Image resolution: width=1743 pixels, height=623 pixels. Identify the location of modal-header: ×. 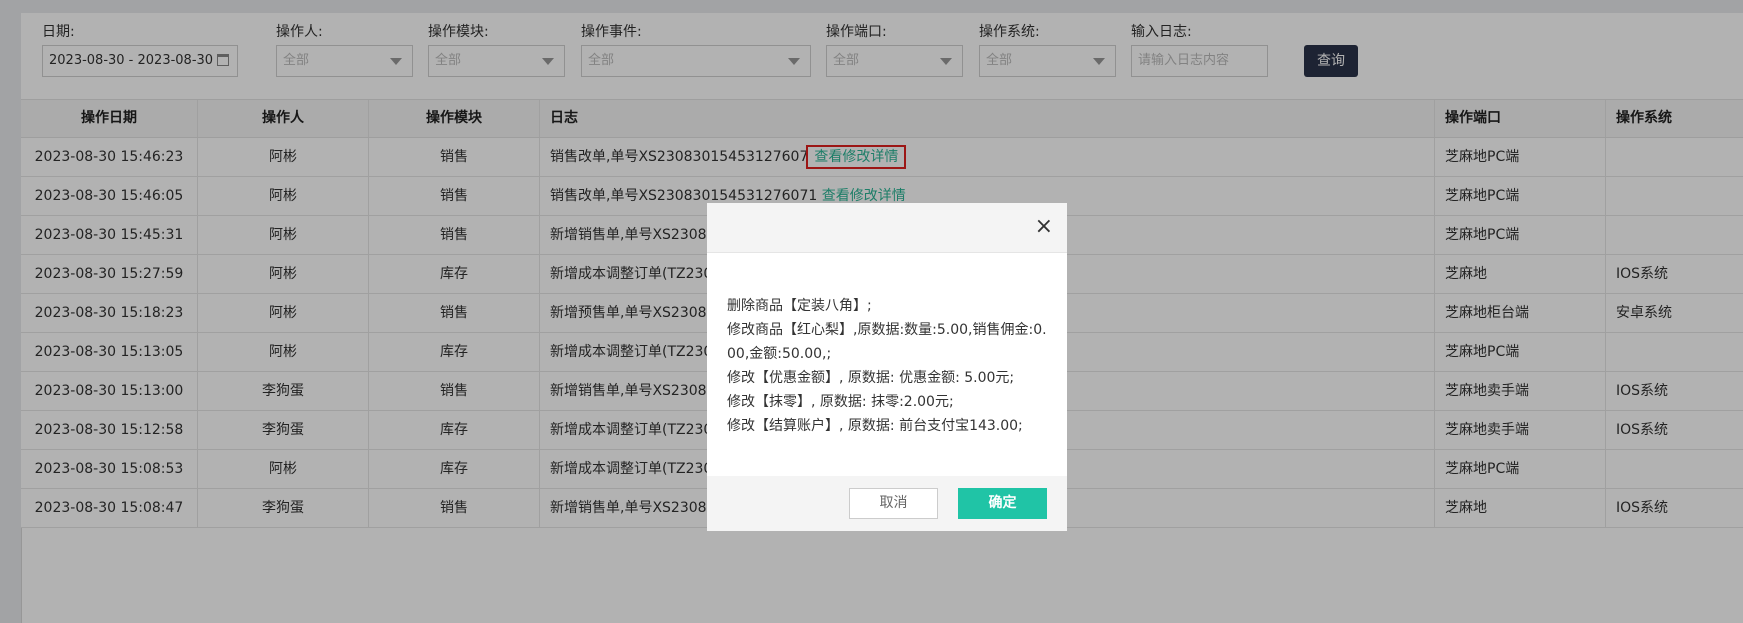
(887, 228).